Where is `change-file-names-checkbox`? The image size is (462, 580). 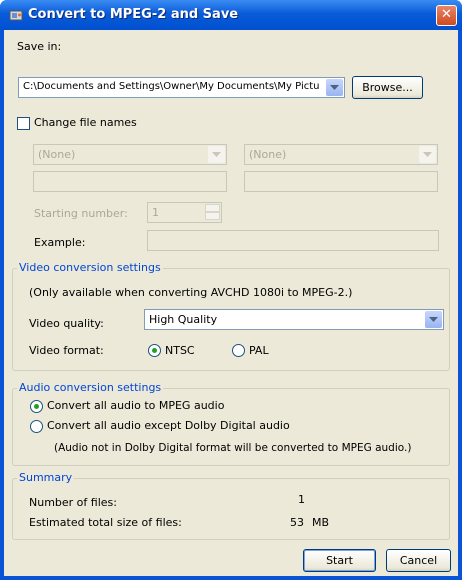
change-file-names-checkbox is located at coordinates (23, 123).